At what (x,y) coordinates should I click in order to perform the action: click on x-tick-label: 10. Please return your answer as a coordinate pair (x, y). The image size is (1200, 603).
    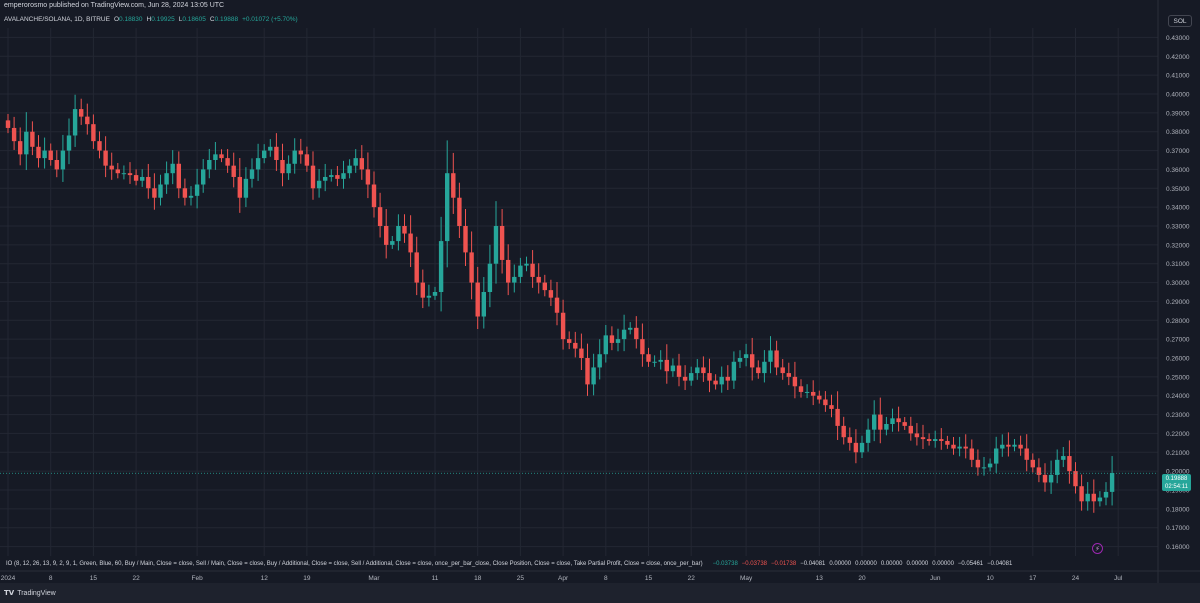
    Looking at the image, I should click on (990, 578).